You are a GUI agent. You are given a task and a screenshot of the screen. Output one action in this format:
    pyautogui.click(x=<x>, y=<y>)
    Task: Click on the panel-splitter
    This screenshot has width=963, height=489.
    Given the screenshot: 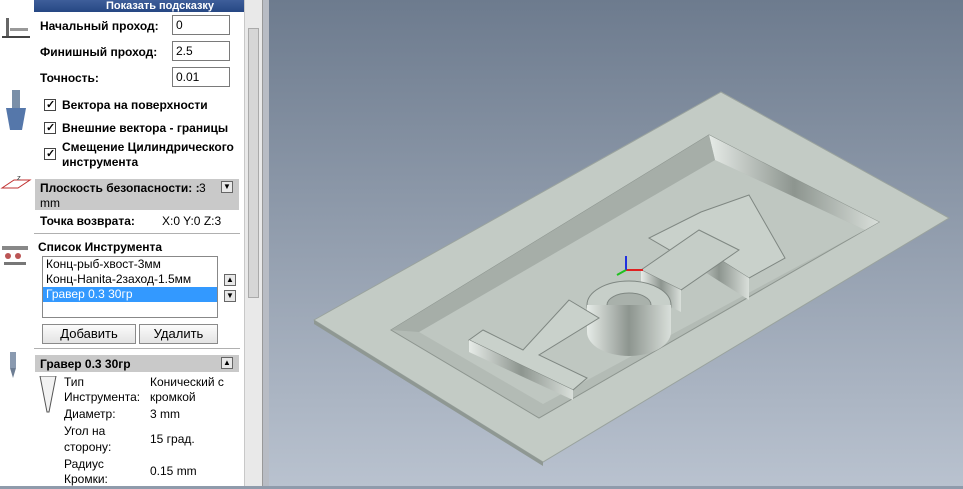 What is the action you would take?
    pyautogui.click(x=265, y=243)
    